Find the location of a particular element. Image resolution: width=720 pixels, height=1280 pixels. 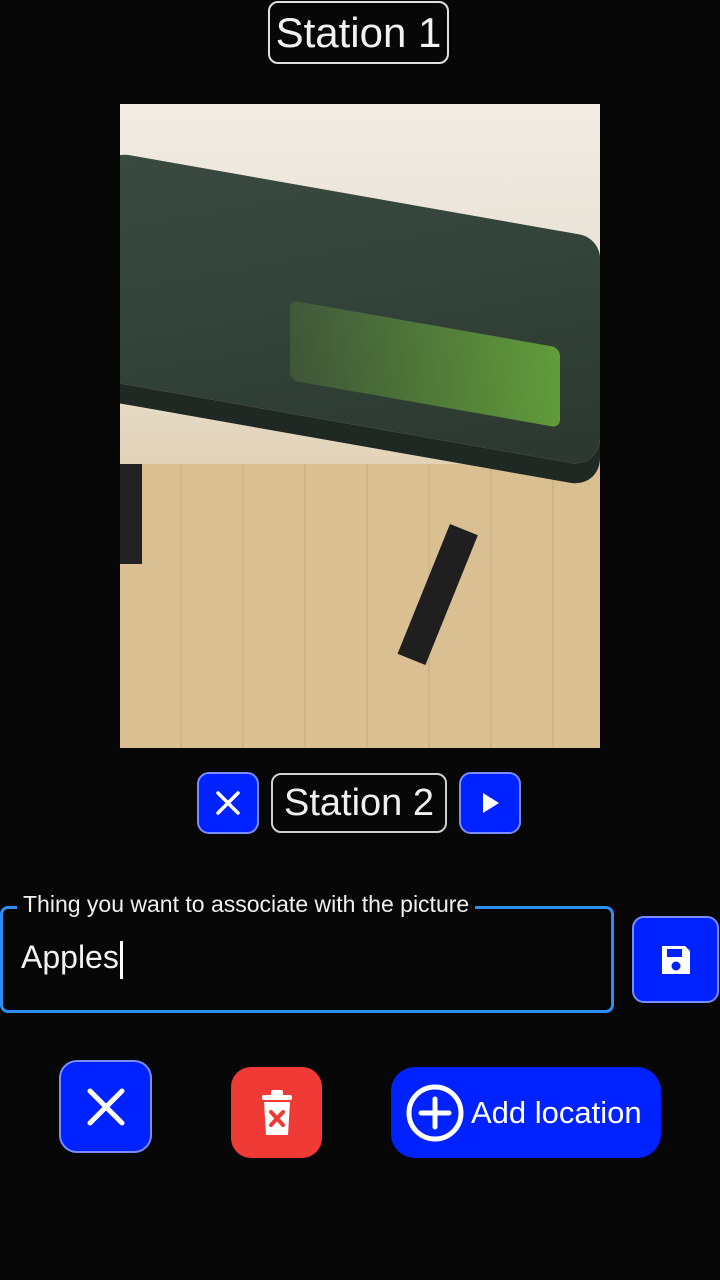

save-icon is located at coordinates (675, 959).